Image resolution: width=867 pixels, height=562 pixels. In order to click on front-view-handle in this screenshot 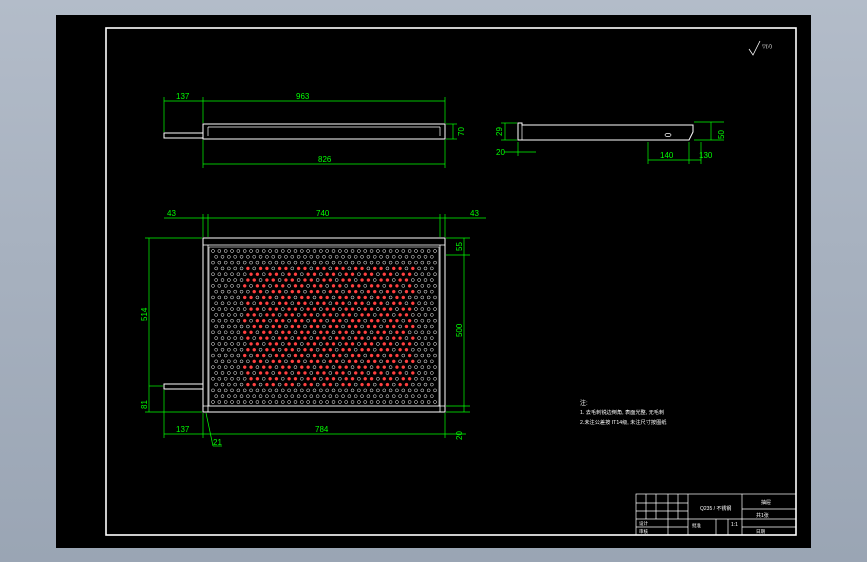, I will do `click(183, 386)`.